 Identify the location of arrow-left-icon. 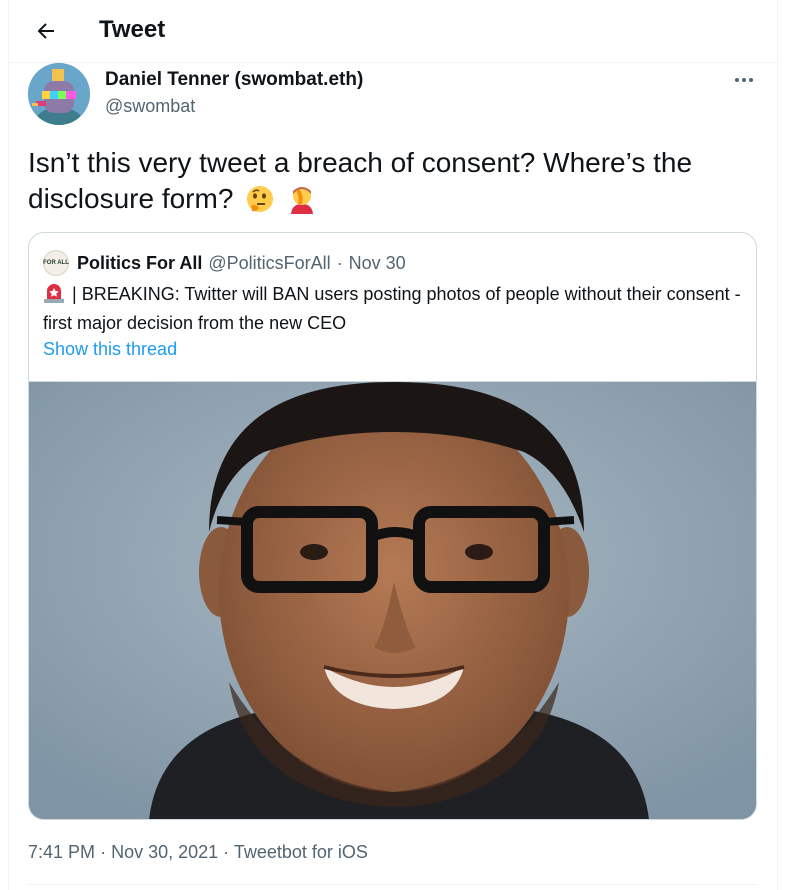
(45, 31).